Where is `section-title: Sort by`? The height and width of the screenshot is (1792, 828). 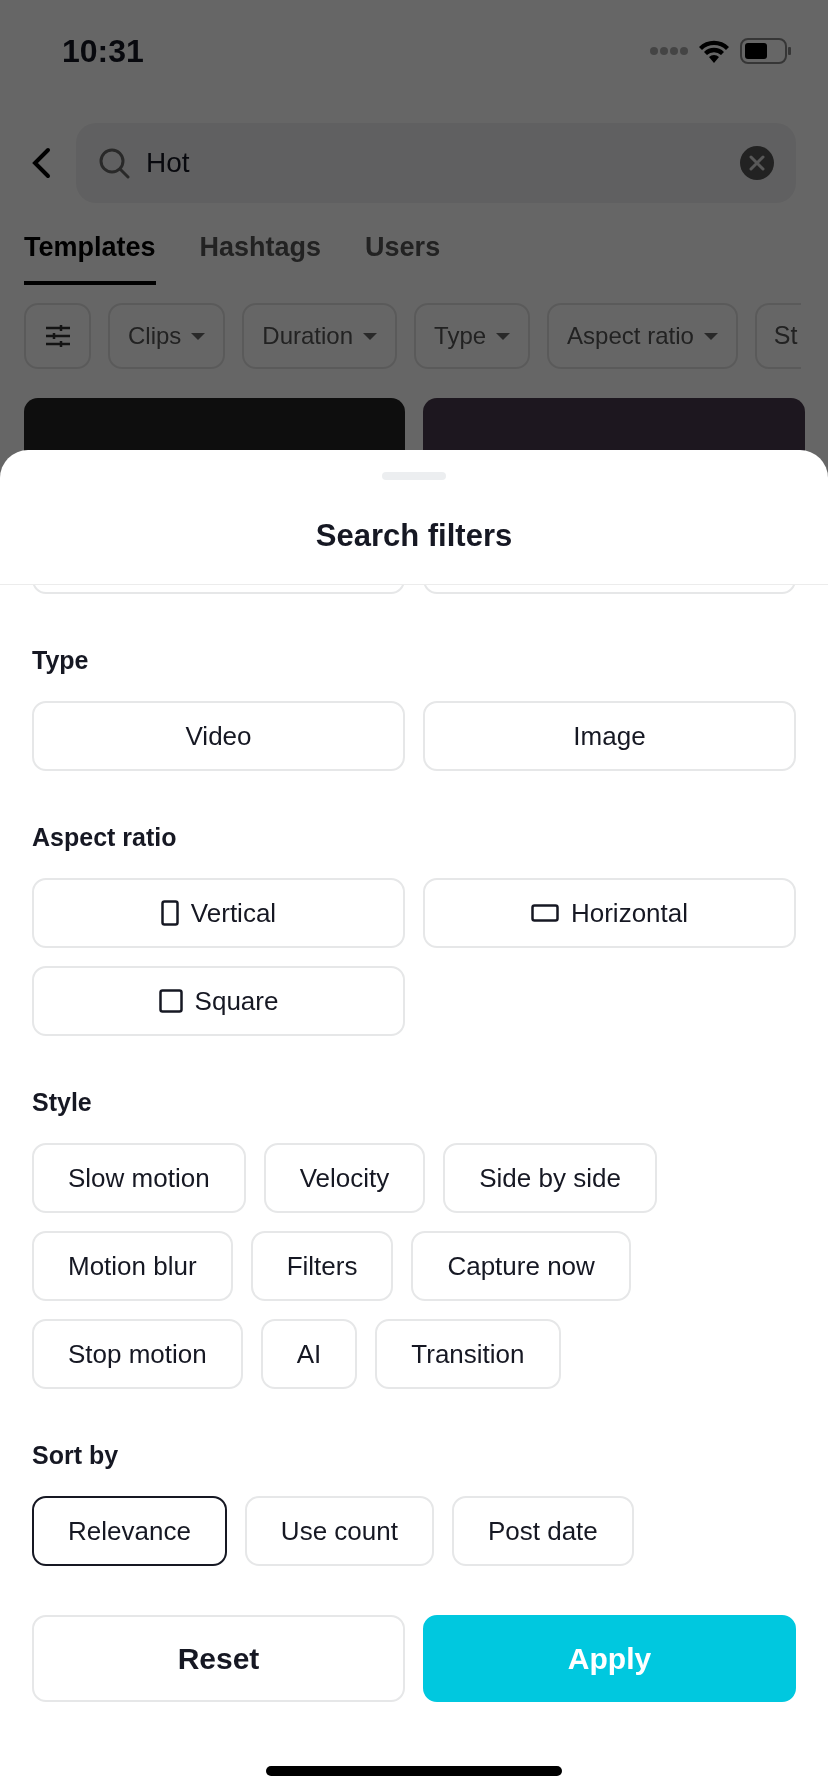 section-title: Sort by is located at coordinates (76, 1455).